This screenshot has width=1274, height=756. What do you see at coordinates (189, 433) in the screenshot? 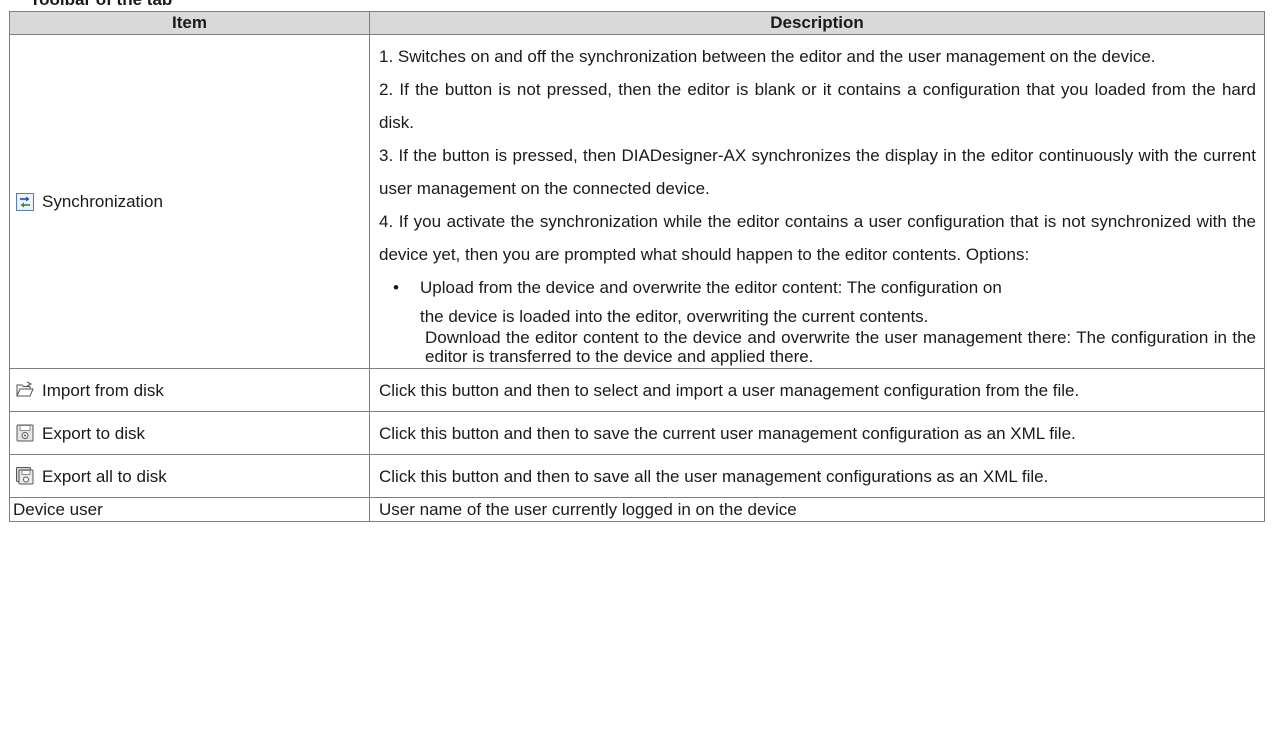
I see `item-cell: Export to disk` at bounding box center [189, 433].